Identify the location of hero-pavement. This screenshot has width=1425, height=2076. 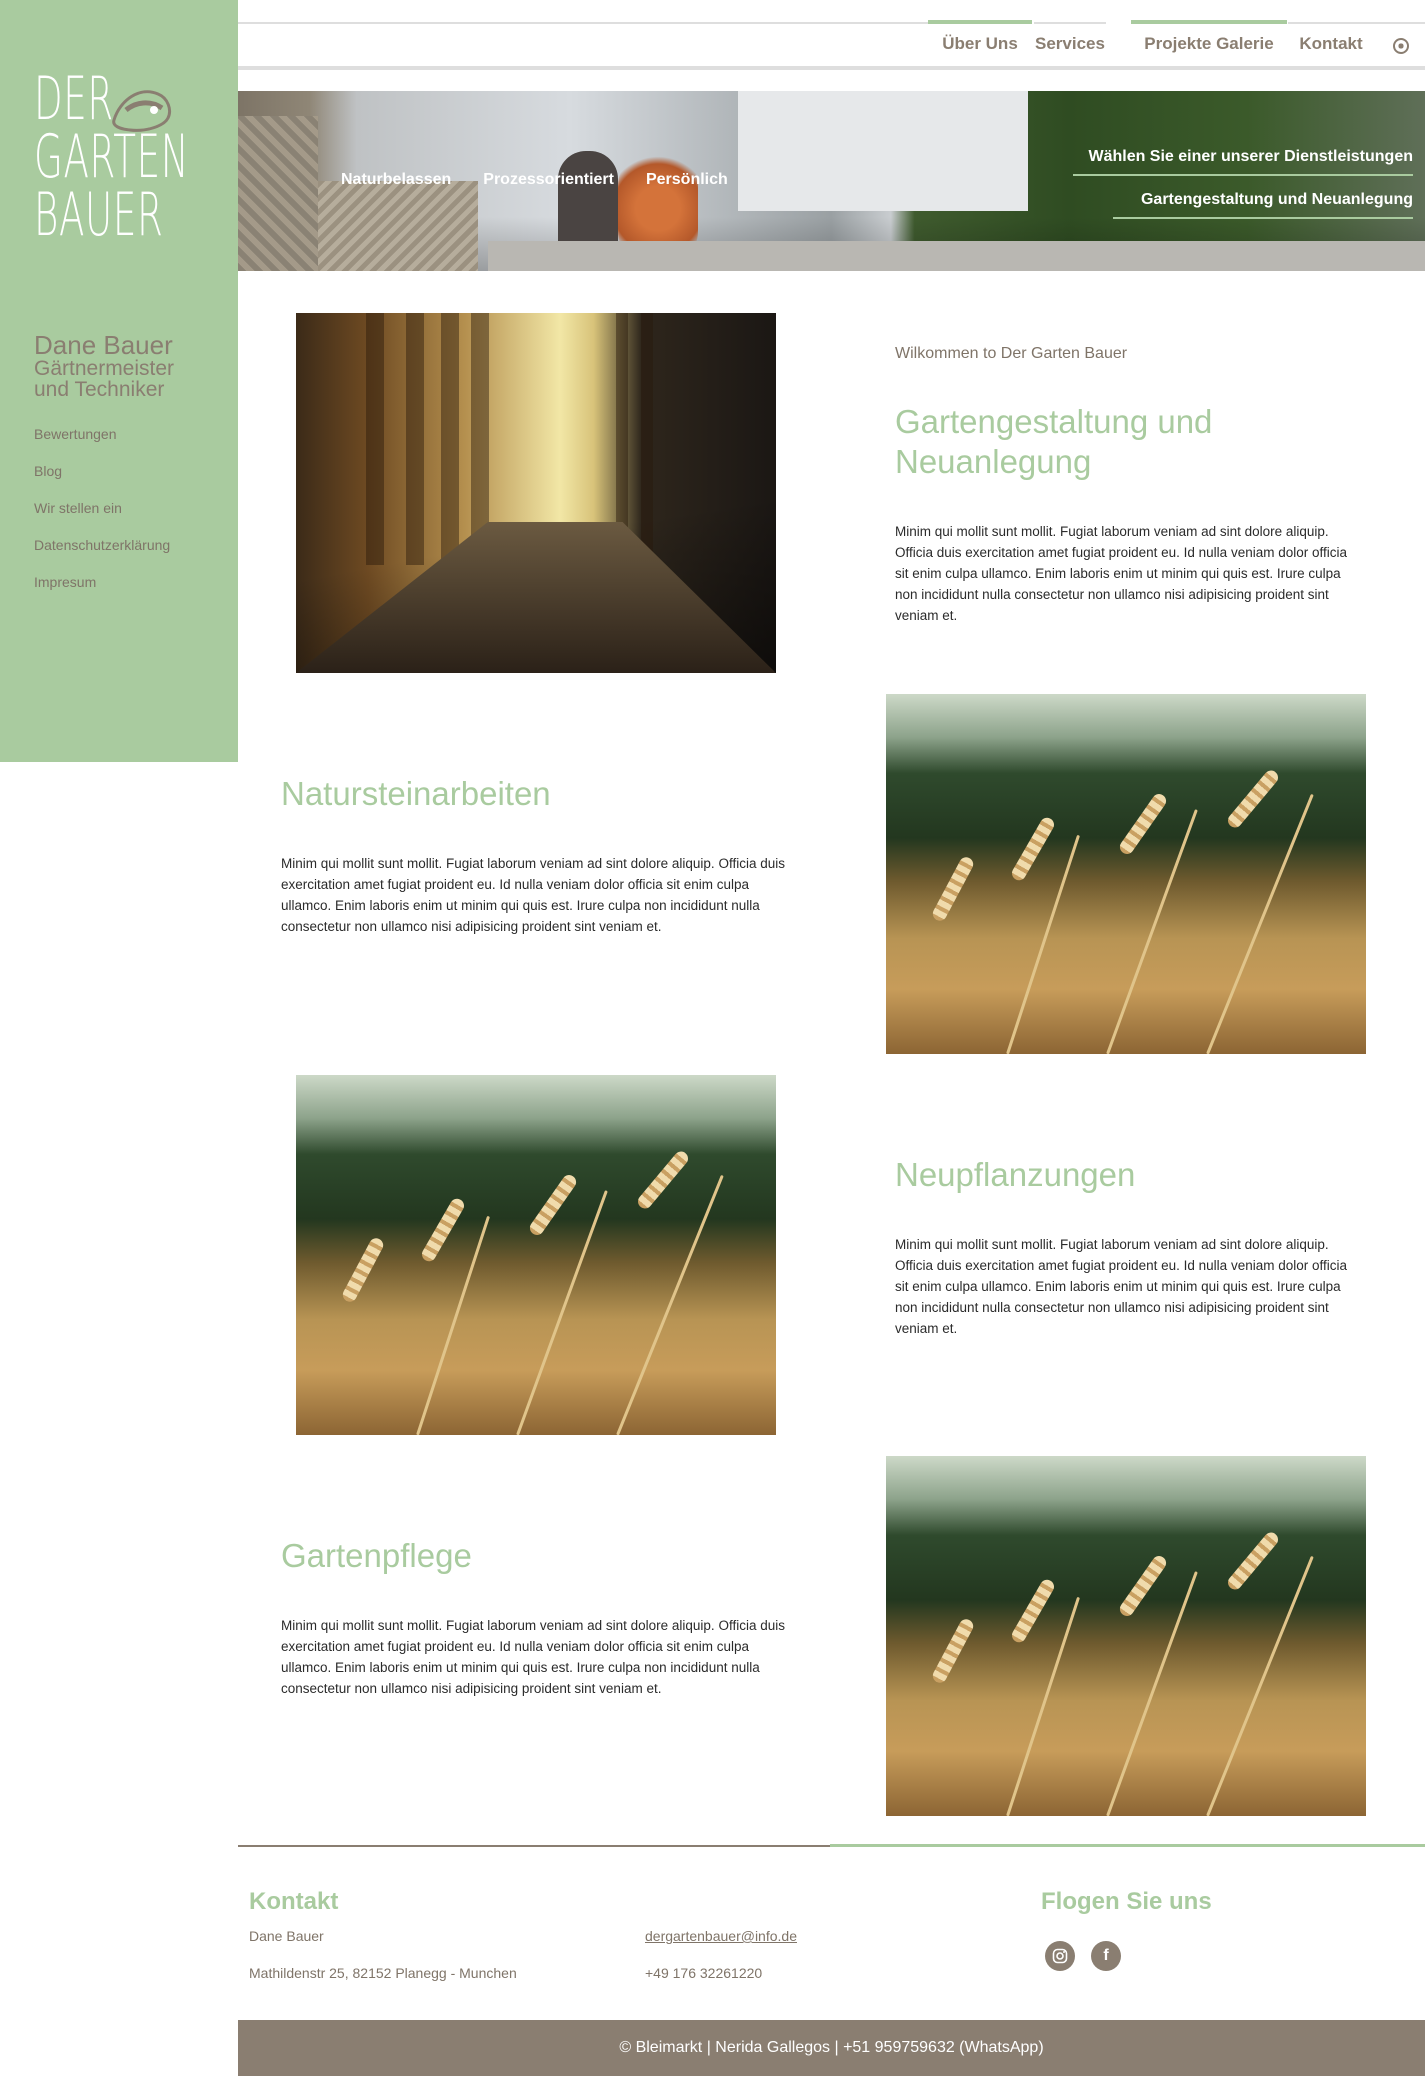
(956, 256).